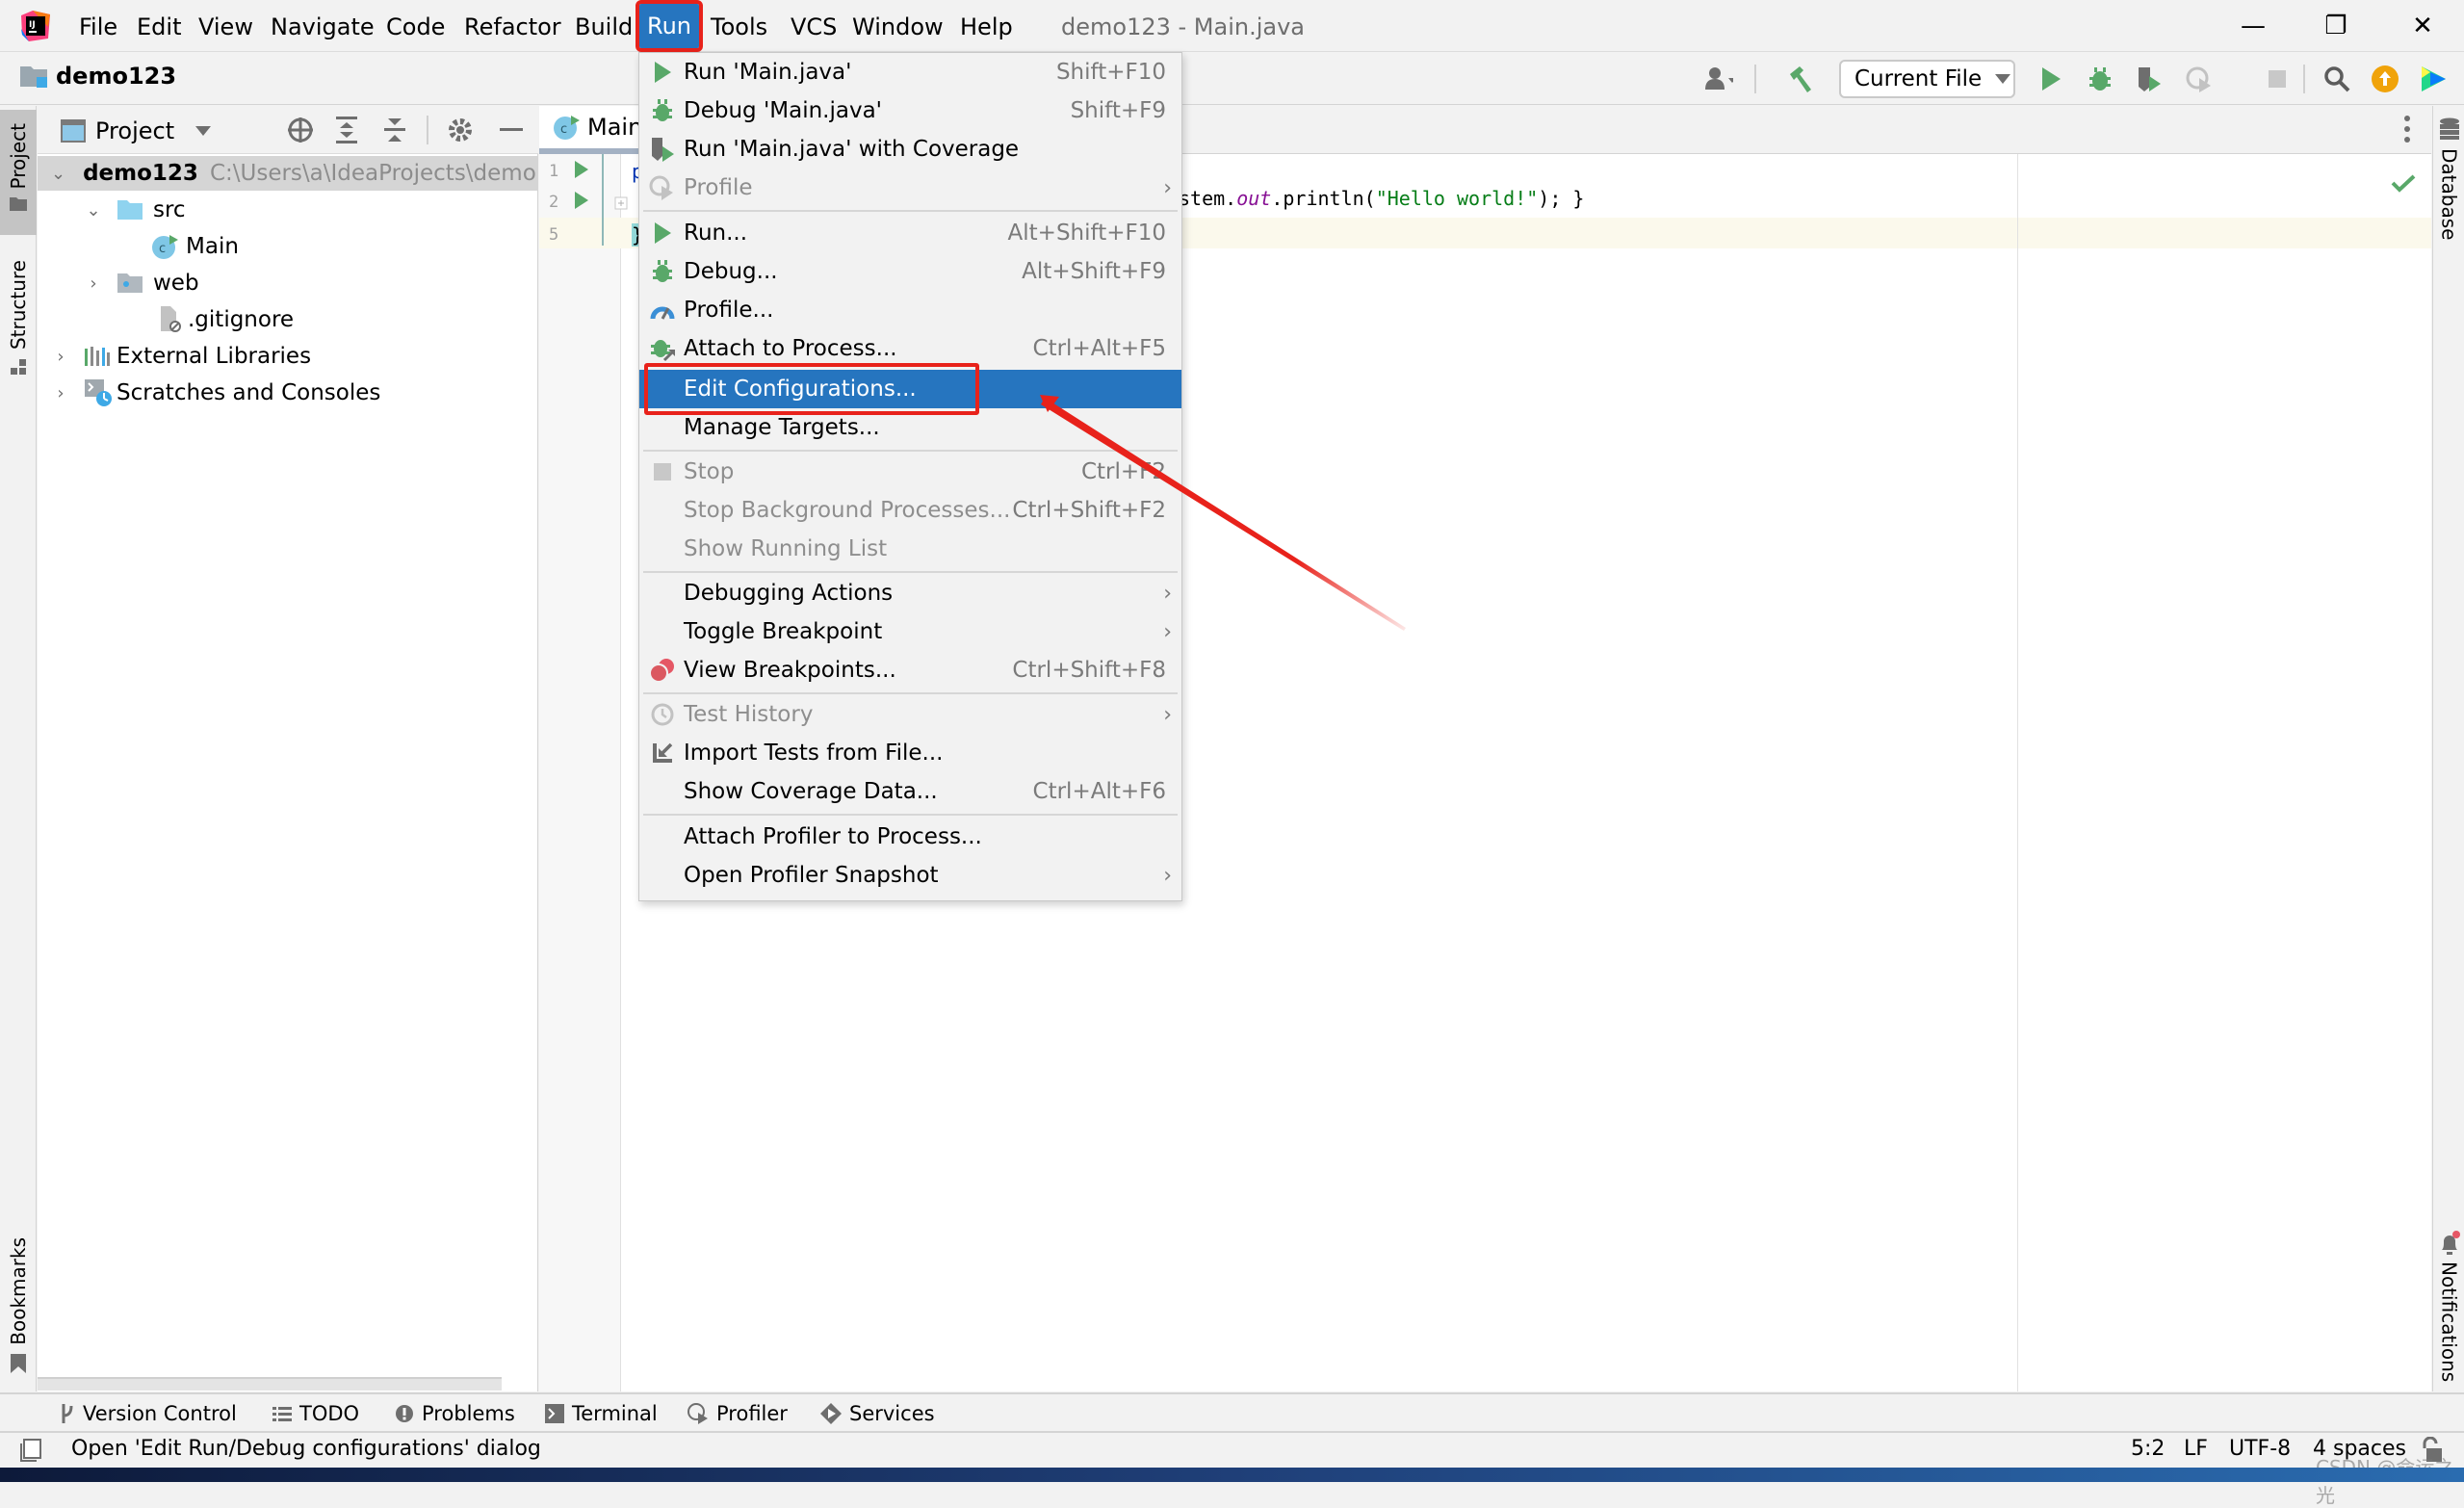 This screenshot has height=1508, width=2464. What do you see at coordinates (910, 549) in the screenshot?
I see `menu-item-show-running-list: Show Running List` at bounding box center [910, 549].